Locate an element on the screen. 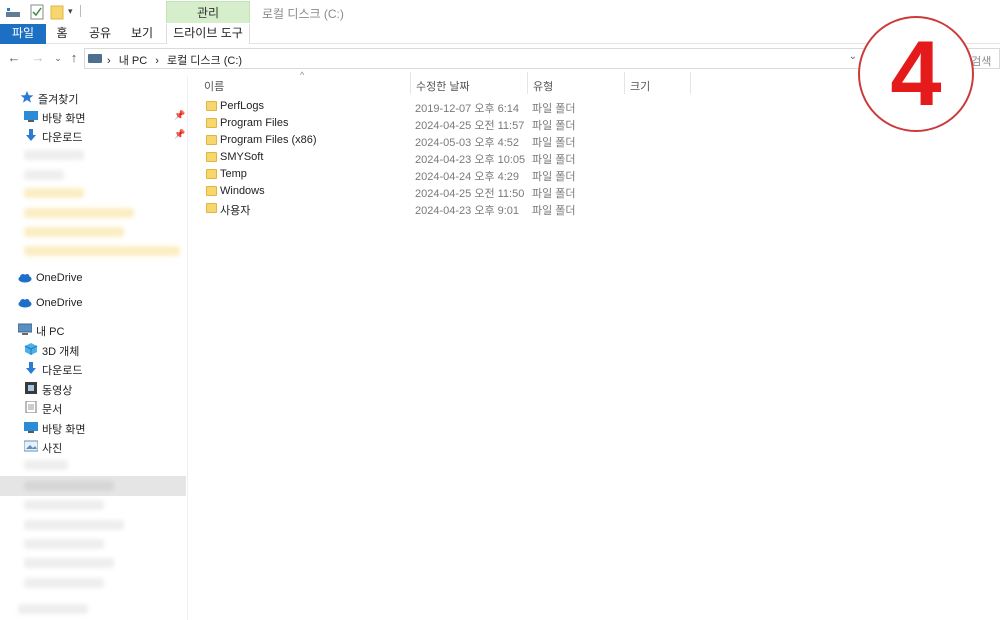  list-item: Program Files 2024-04-25 오전 11:57 파일 폴더 is located at coordinates (395, 123).